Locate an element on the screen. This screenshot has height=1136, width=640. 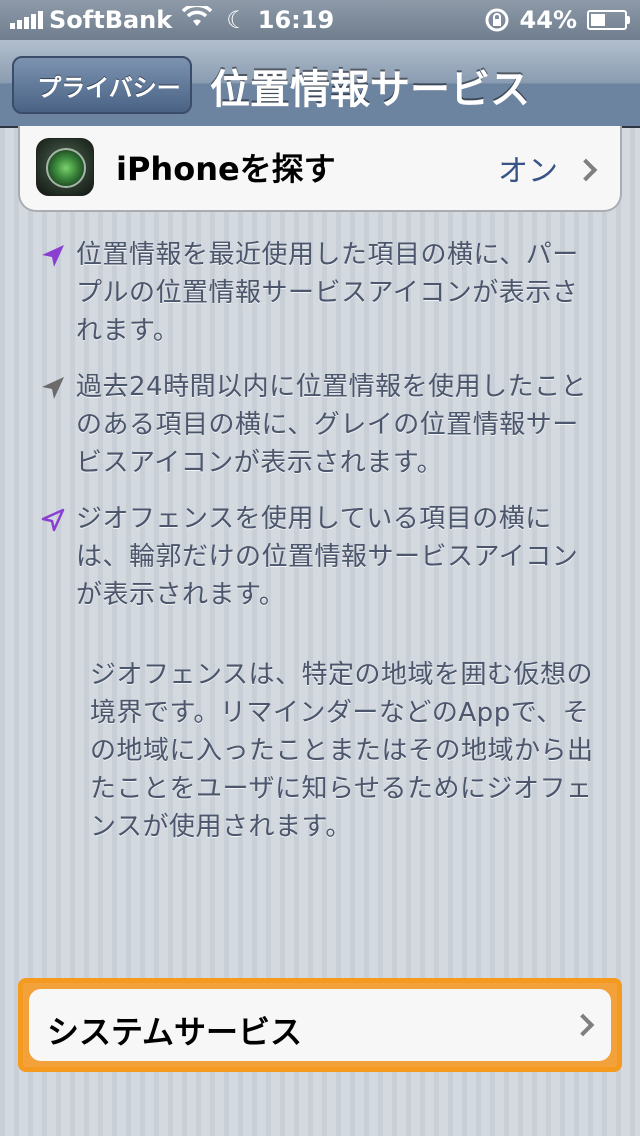
system-services-highlight: システムサービス is located at coordinates (320, 1025).